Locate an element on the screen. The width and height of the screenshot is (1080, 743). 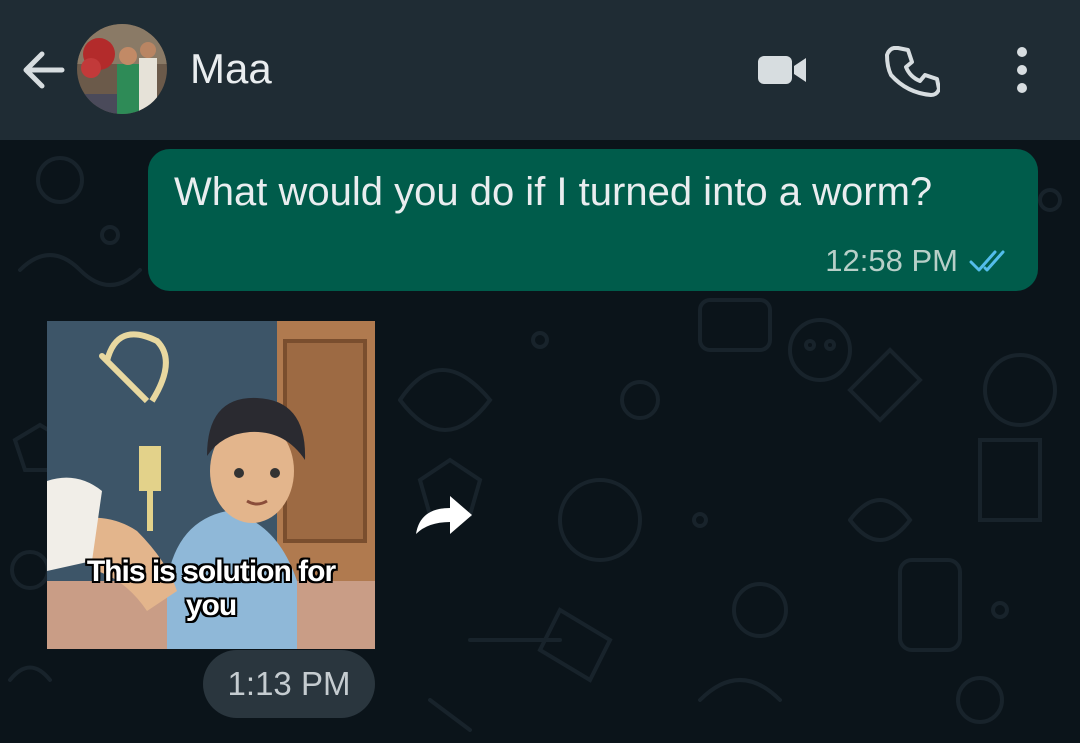
voice-call-button is located at coordinates (912, 70).